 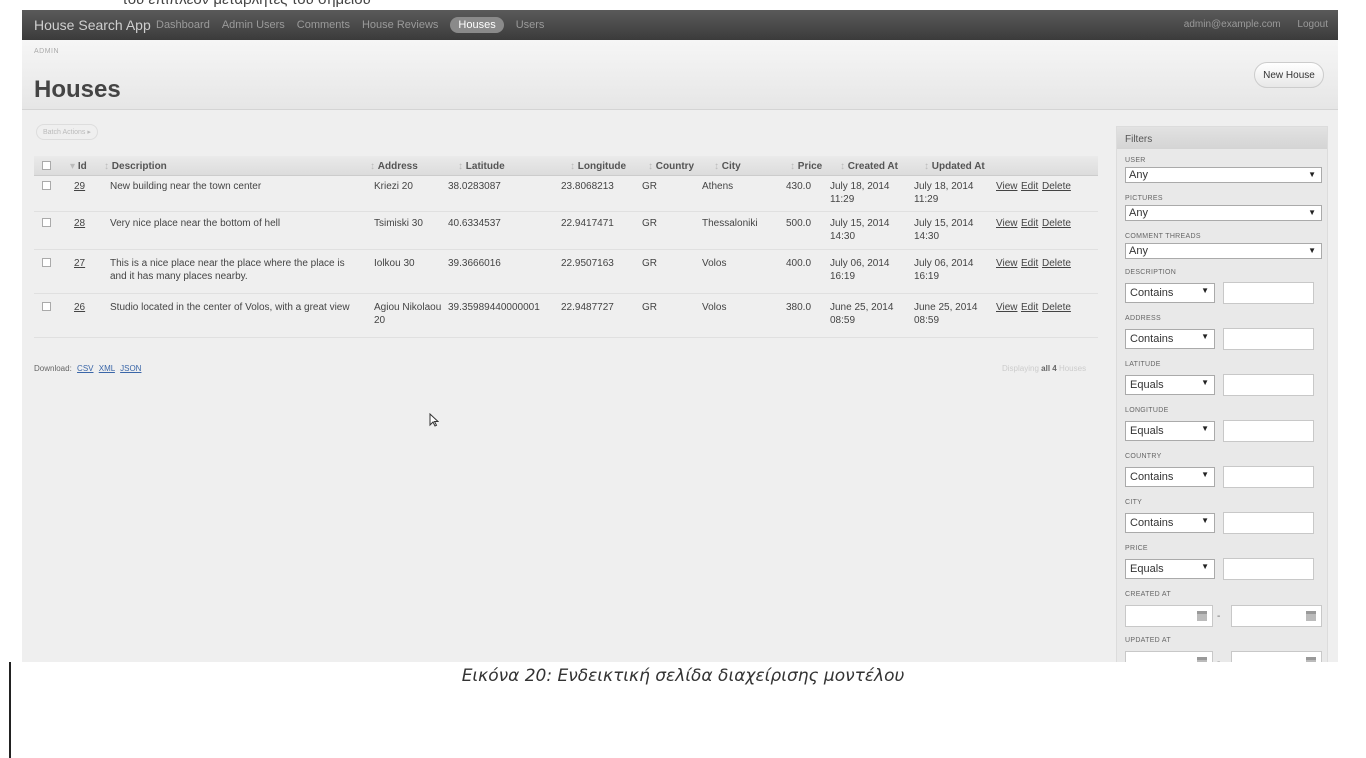 I want to click on cell-updated-at: July 15, 2014 14:30, so click(x=944, y=230).